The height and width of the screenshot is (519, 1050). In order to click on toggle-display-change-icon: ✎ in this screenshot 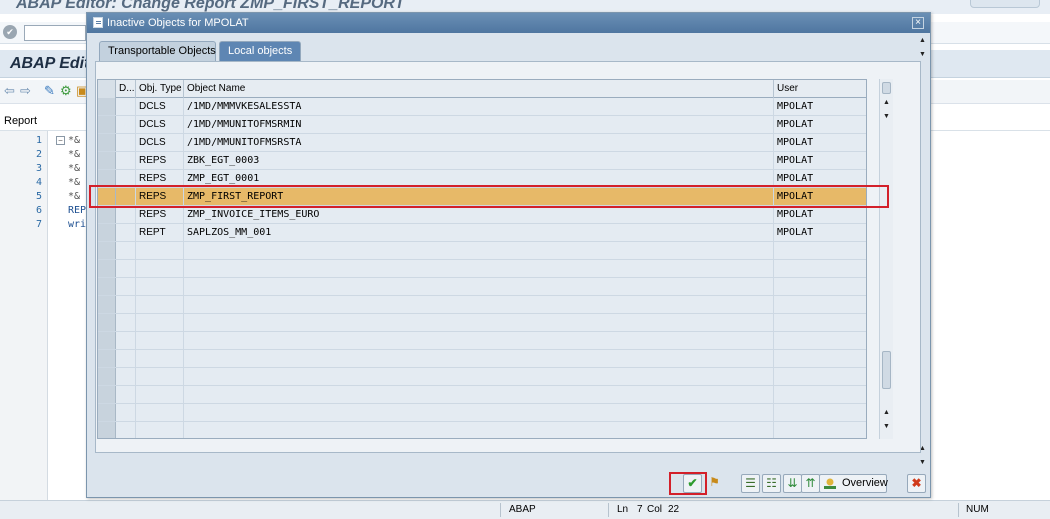, I will do `click(49, 91)`.